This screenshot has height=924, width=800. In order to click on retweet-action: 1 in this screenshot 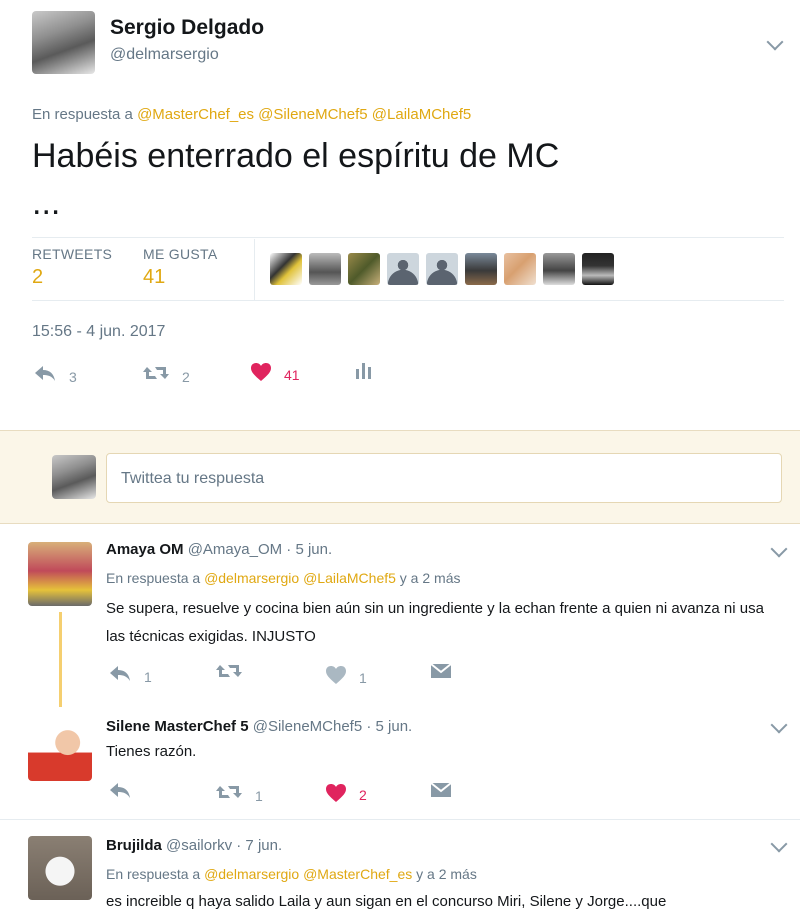, I will do `click(239, 792)`.